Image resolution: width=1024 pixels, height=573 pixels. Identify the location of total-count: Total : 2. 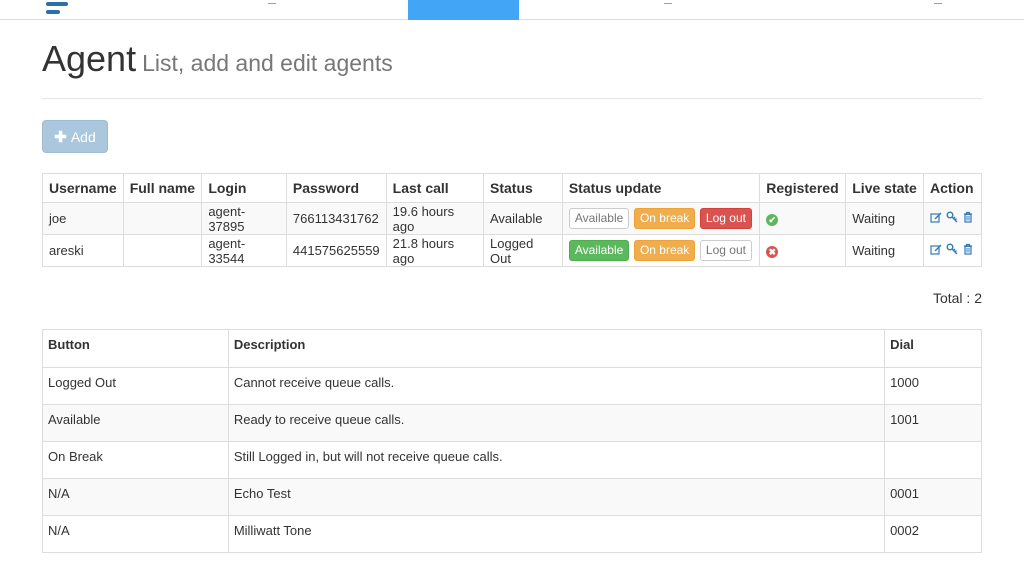
(957, 298).